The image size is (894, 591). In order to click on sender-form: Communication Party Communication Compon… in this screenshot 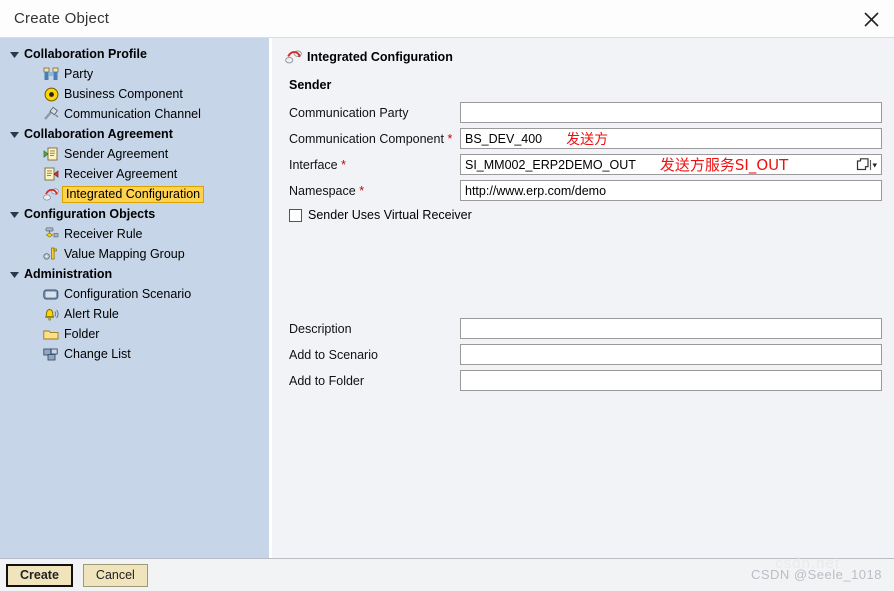, I will do `click(583, 163)`.